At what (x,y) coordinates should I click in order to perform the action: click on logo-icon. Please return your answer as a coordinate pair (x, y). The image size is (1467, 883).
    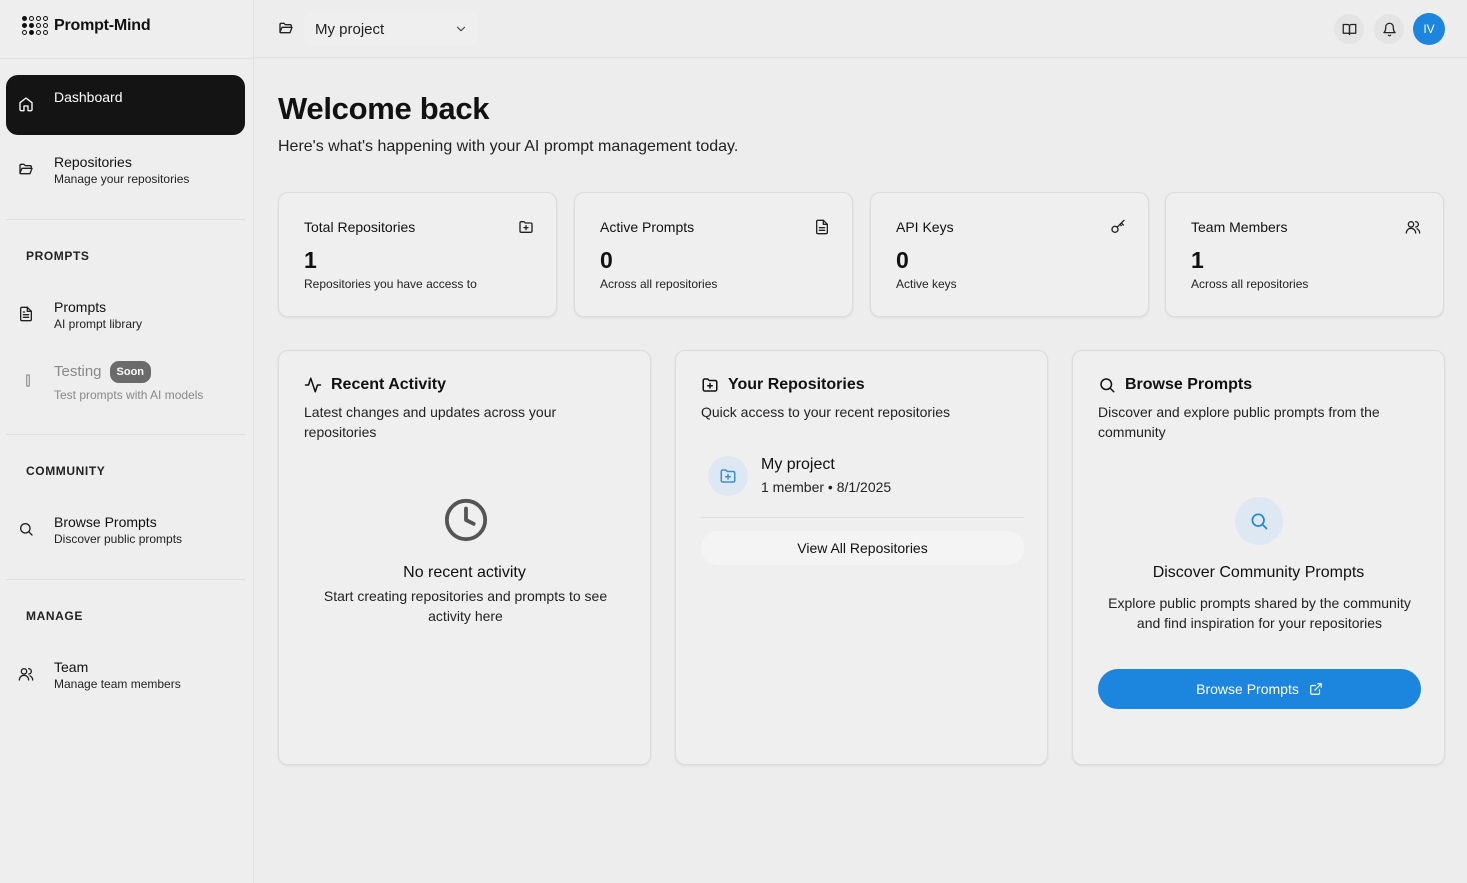
    Looking at the image, I should click on (35, 25).